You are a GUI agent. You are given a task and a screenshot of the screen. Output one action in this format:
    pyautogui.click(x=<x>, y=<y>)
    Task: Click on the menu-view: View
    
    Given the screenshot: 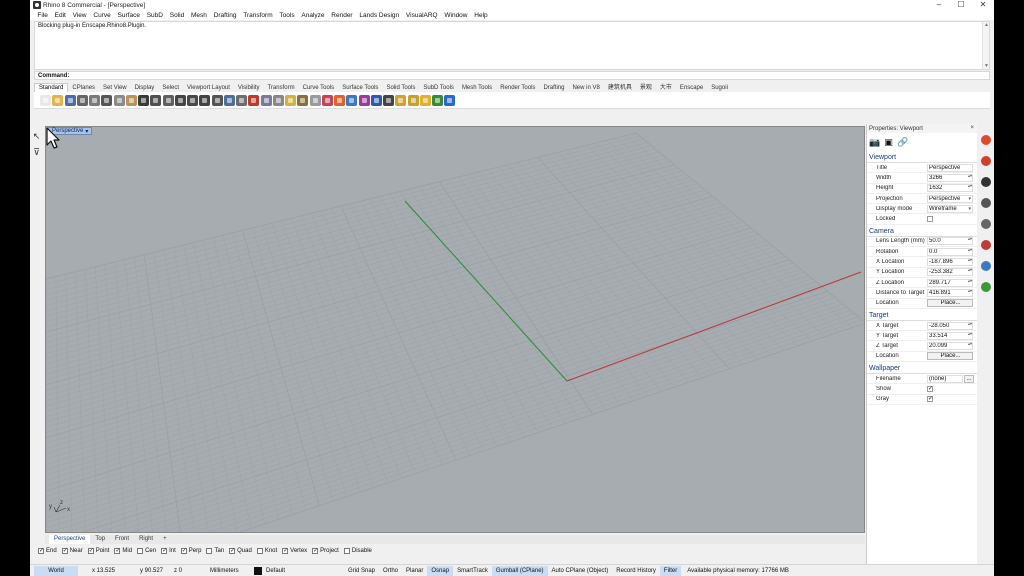 What is the action you would take?
    pyautogui.click(x=79, y=15)
    